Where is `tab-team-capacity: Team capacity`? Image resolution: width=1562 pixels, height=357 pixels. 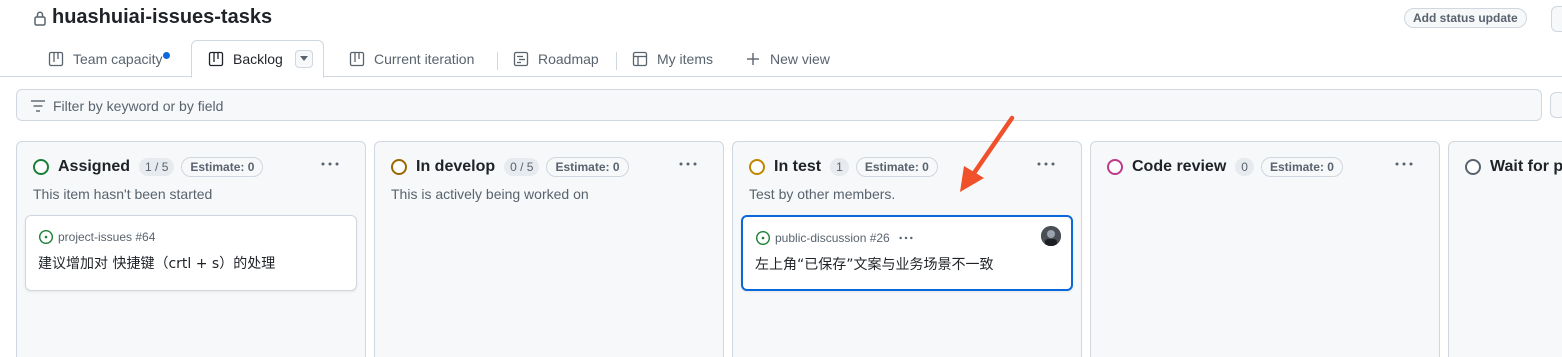
tab-team-capacity: Team capacity is located at coordinates (105, 58).